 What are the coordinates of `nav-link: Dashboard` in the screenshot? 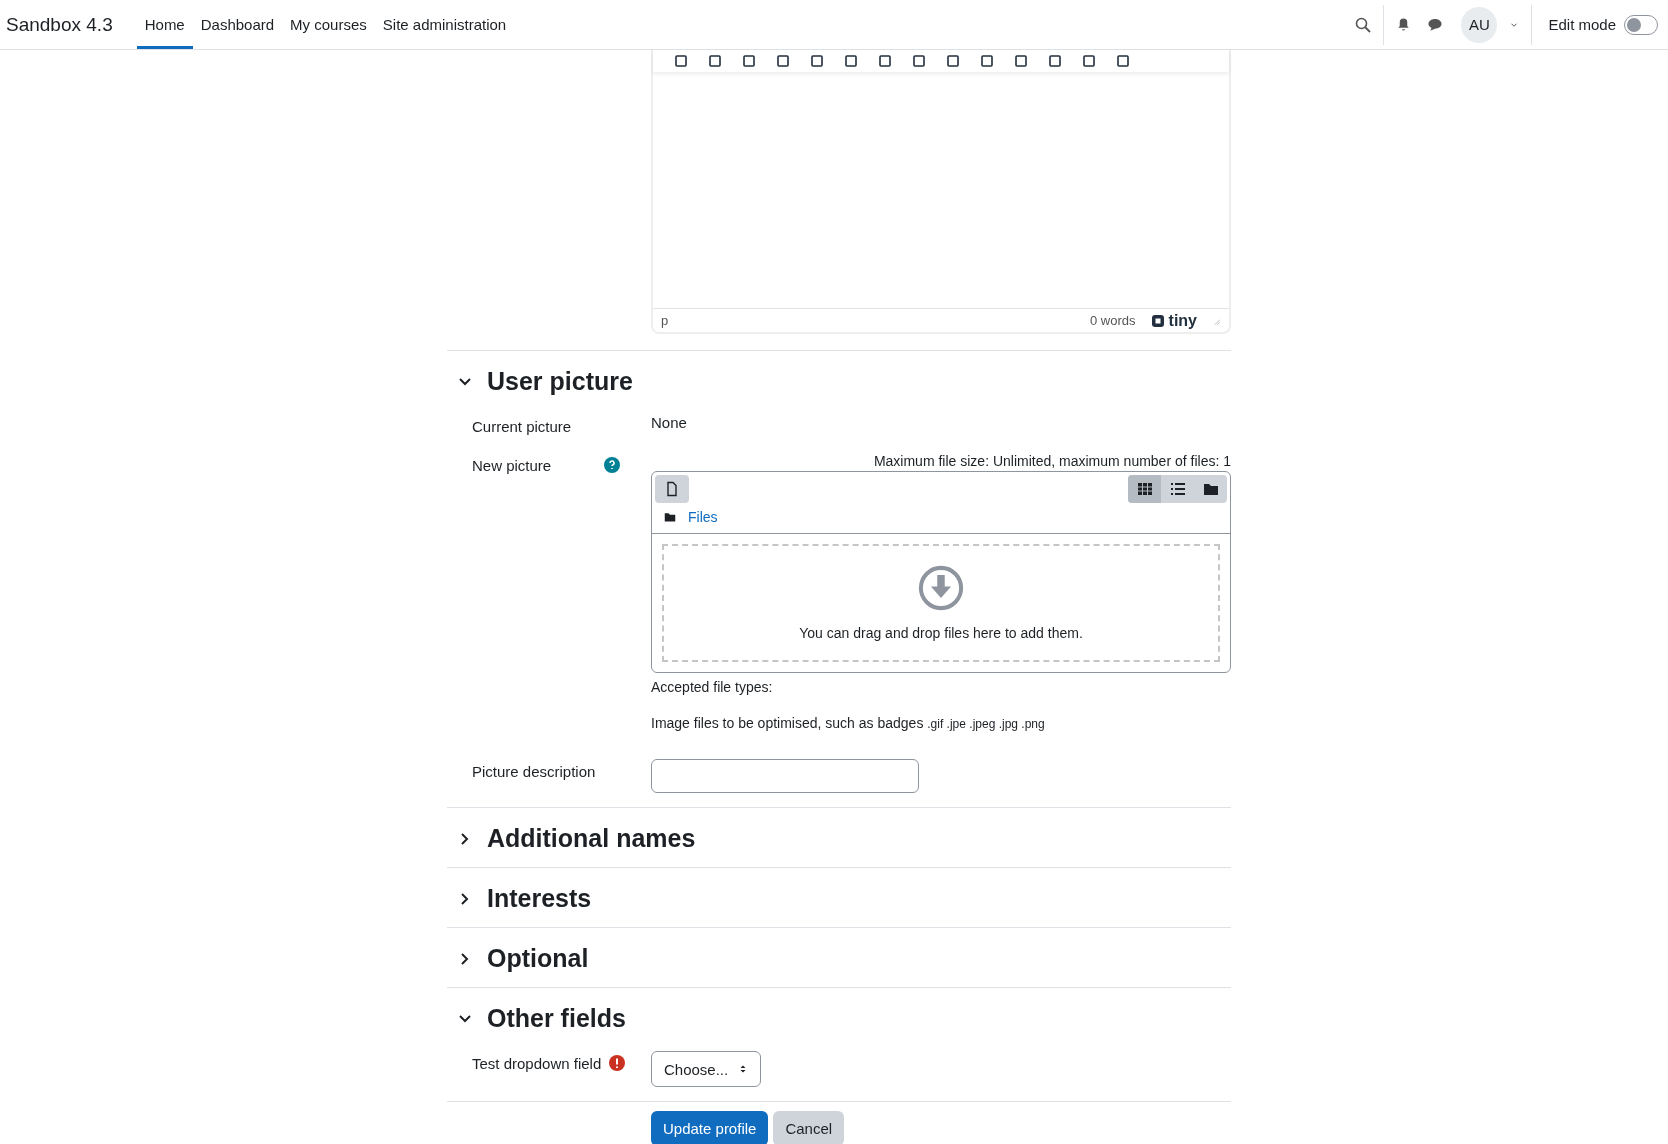 It's located at (237, 26).